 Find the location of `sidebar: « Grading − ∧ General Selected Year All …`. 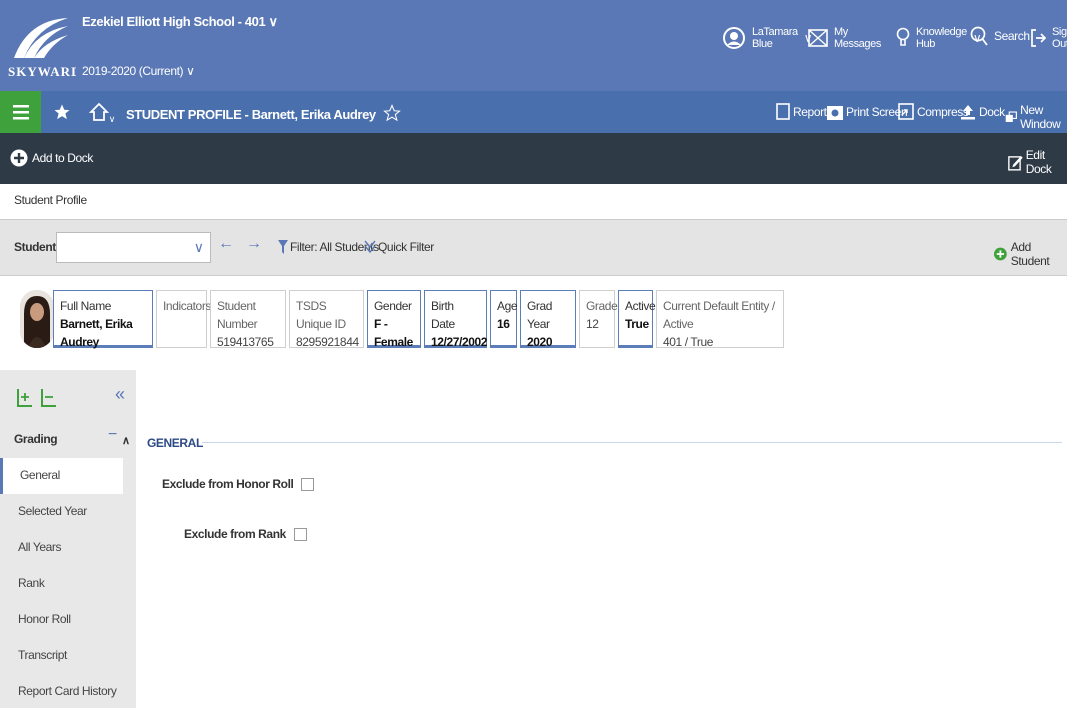

sidebar: « Grading − ∧ General Selected Year All … is located at coordinates (68, 539).